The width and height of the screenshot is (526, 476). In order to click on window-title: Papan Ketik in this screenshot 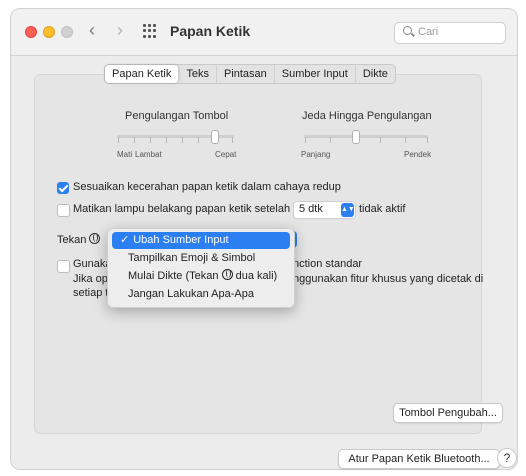, I will do `click(210, 31)`.